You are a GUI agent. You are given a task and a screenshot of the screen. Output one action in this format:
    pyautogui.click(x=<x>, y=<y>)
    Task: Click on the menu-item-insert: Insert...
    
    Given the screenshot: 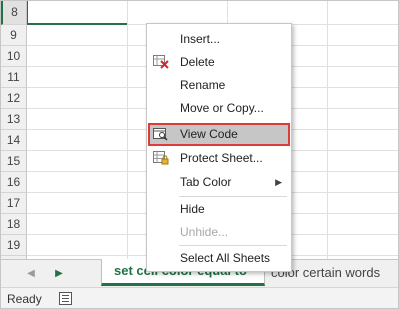 What is the action you would take?
    pyautogui.click(x=219, y=39)
    